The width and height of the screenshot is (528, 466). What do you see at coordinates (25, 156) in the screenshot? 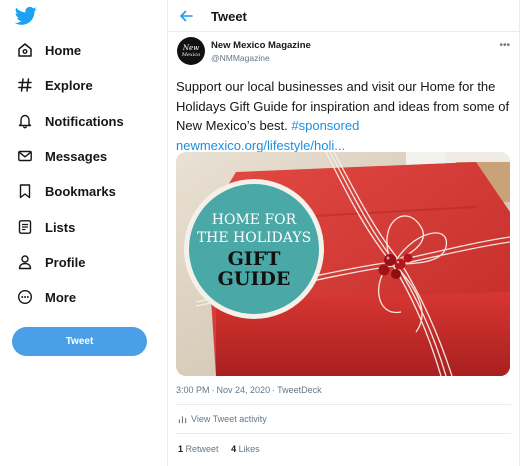
I see `envelope-icon` at bounding box center [25, 156].